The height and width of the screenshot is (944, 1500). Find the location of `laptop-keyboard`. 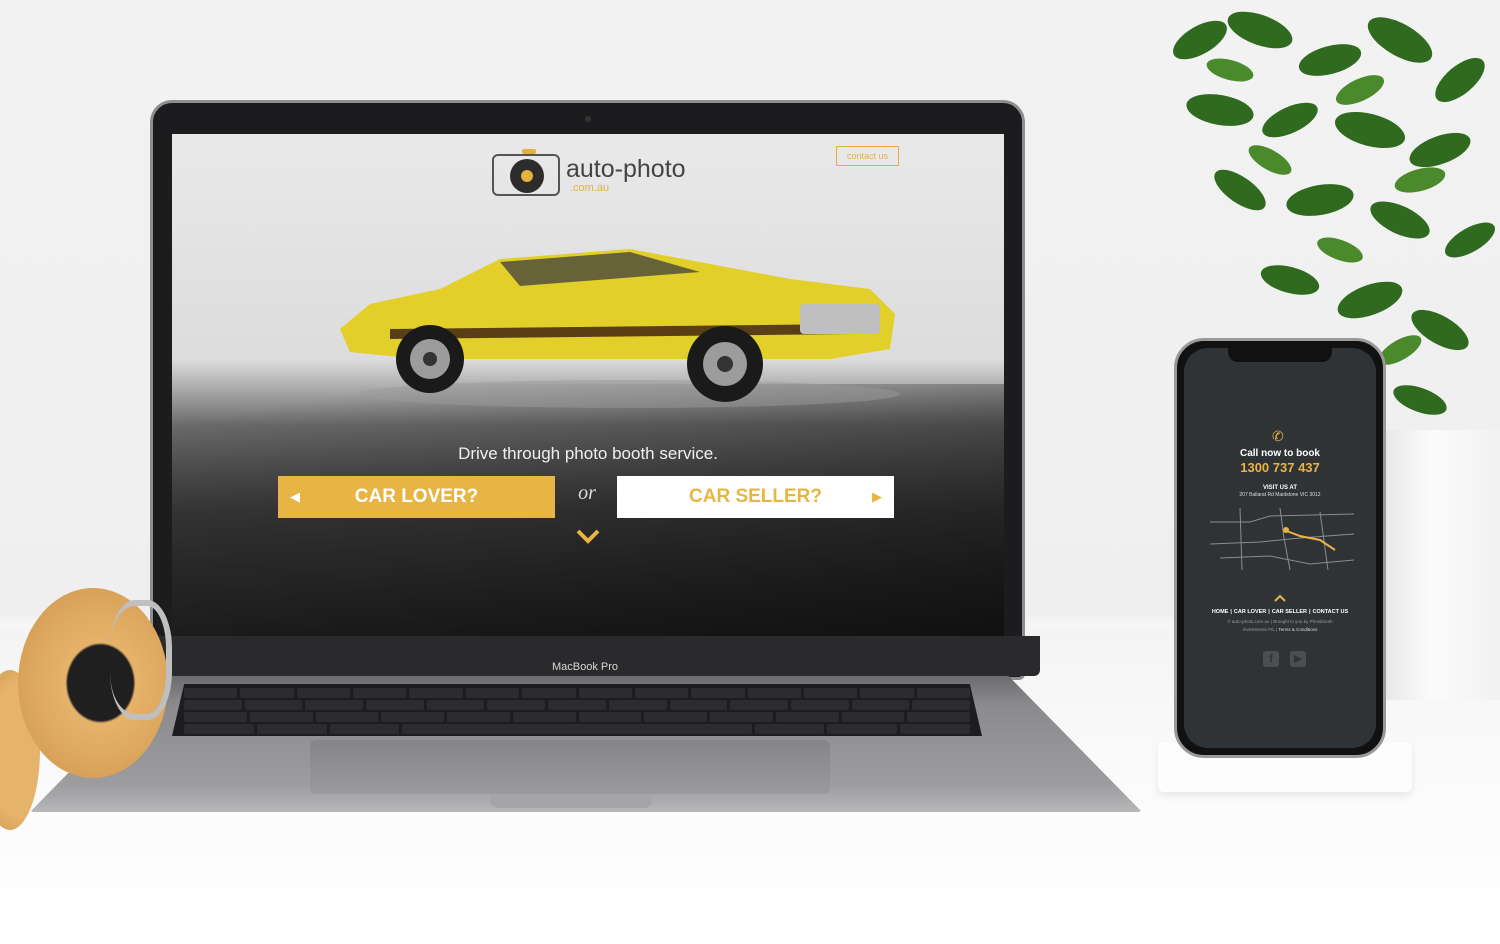

laptop-keyboard is located at coordinates (577, 710).